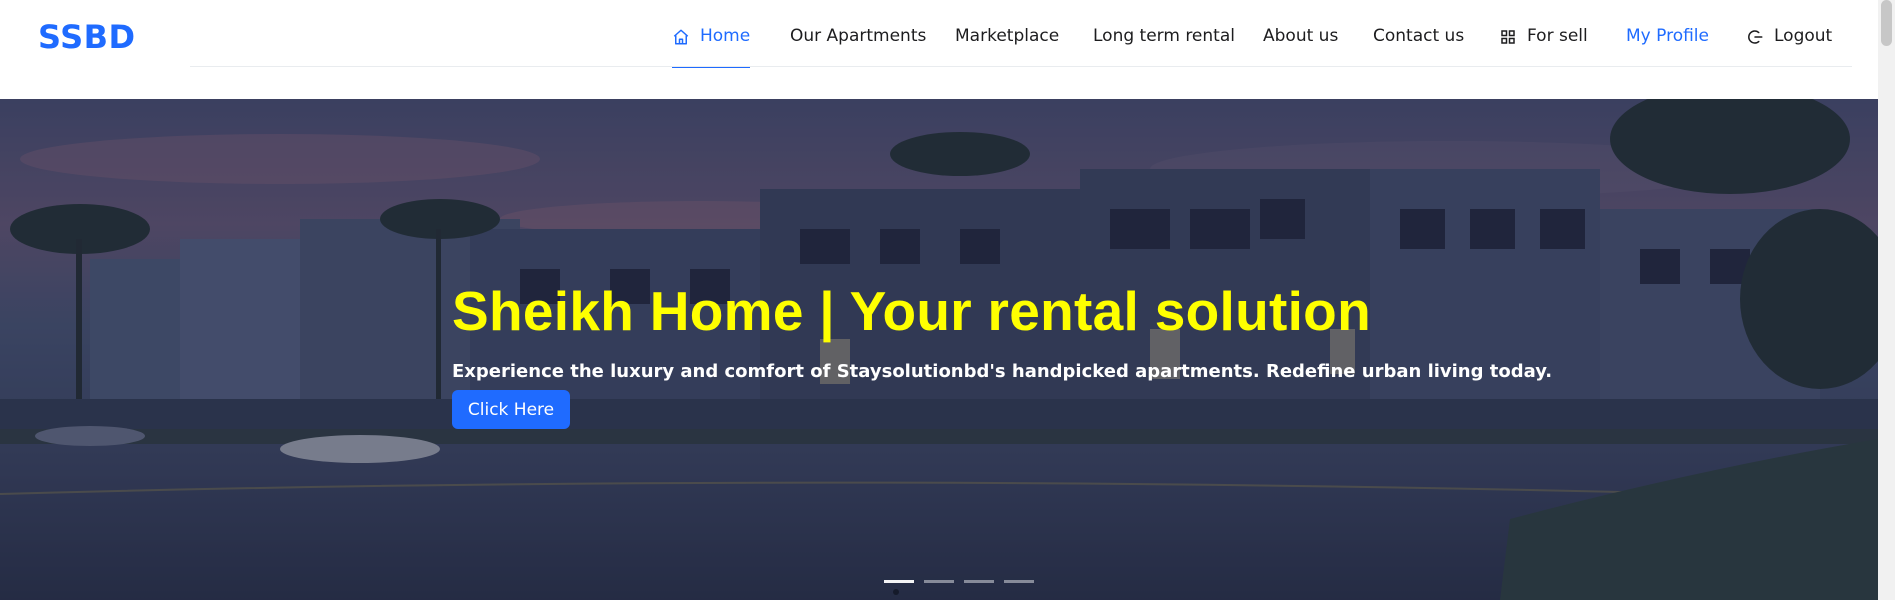  What do you see at coordinates (725, 36) in the screenshot?
I see `nav-label: Home` at bounding box center [725, 36].